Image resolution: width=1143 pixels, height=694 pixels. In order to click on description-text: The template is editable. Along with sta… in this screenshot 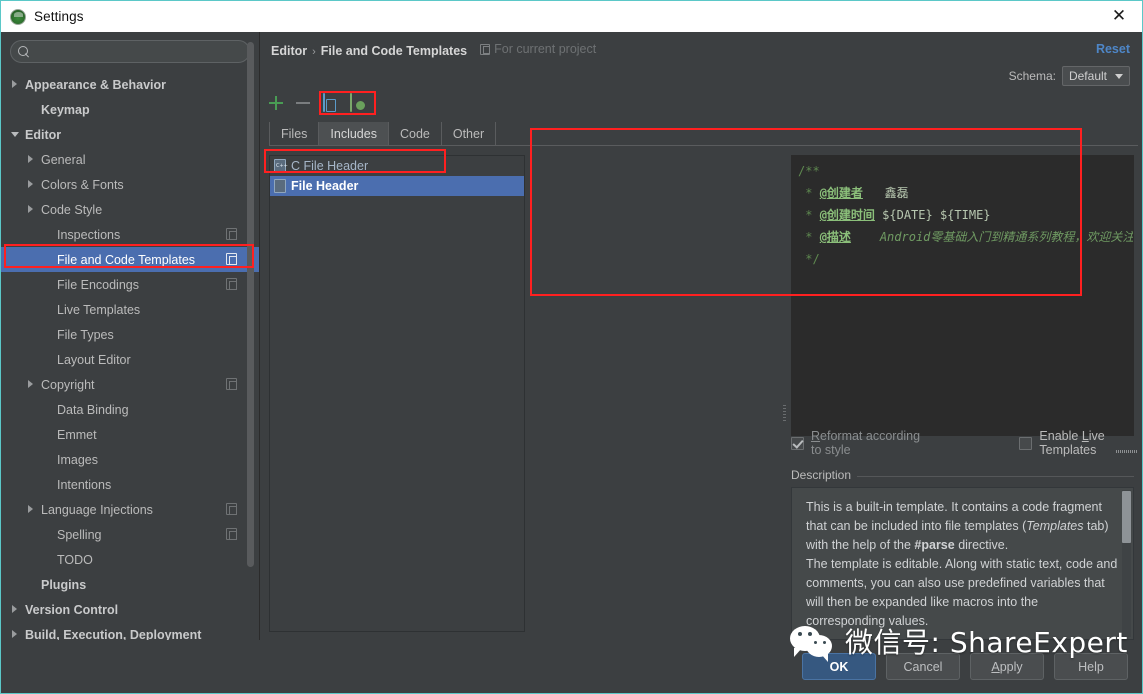, I will do `click(962, 592)`.